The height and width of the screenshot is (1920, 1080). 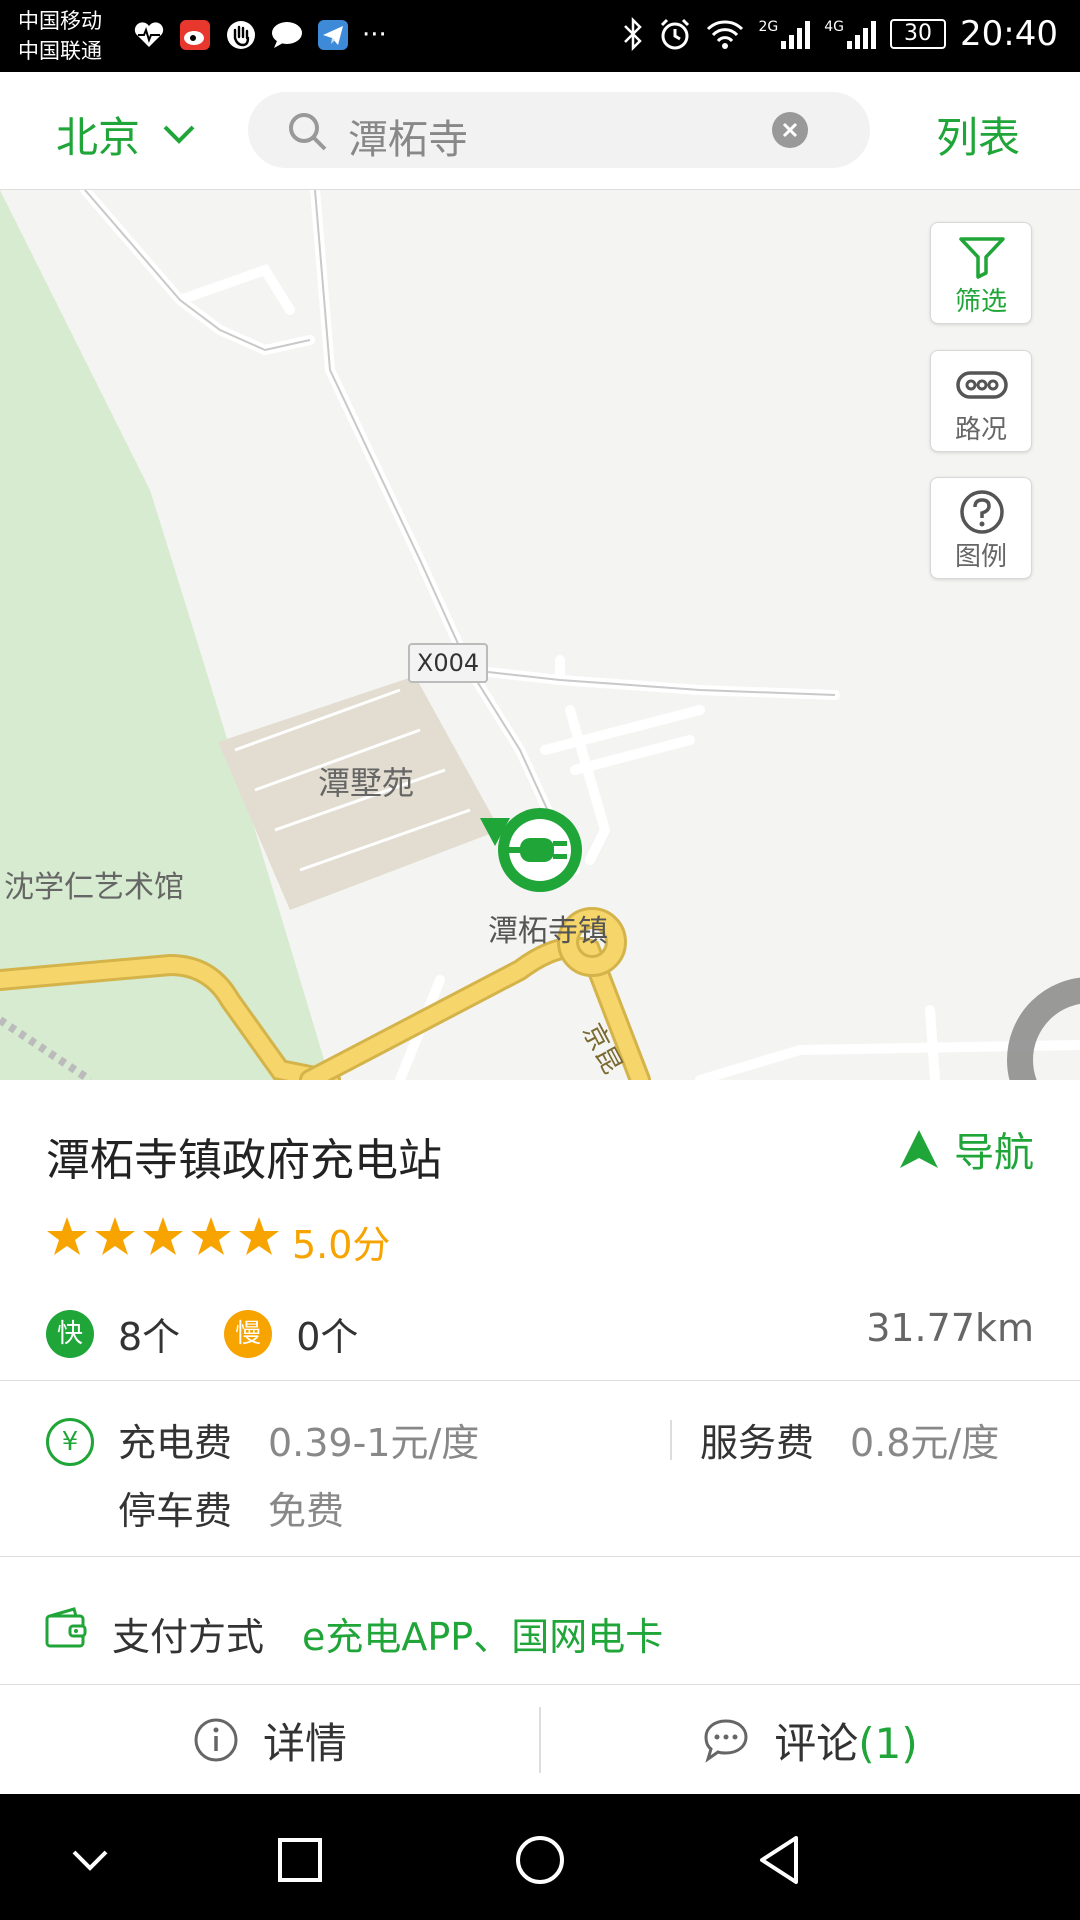 What do you see at coordinates (633, 34) in the screenshot?
I see `bluetooth-icon` at bounding box center [633, 34].